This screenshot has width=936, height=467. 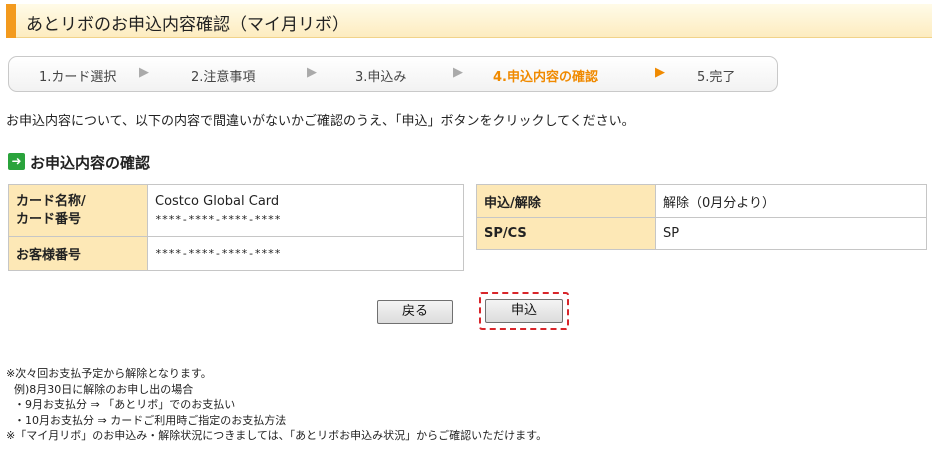 I want to click on note-line: 例)8月30日に解除のお申し出の場合, so click(x=104, y=389).